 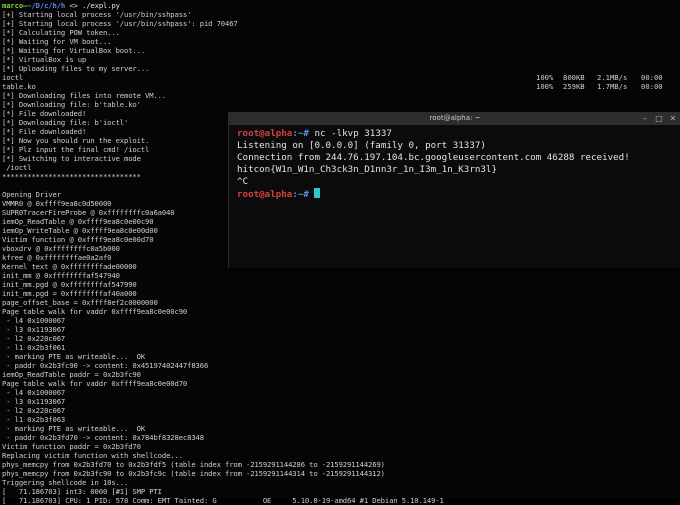 I want to click on text-cursor, so click(x=317, y=193).